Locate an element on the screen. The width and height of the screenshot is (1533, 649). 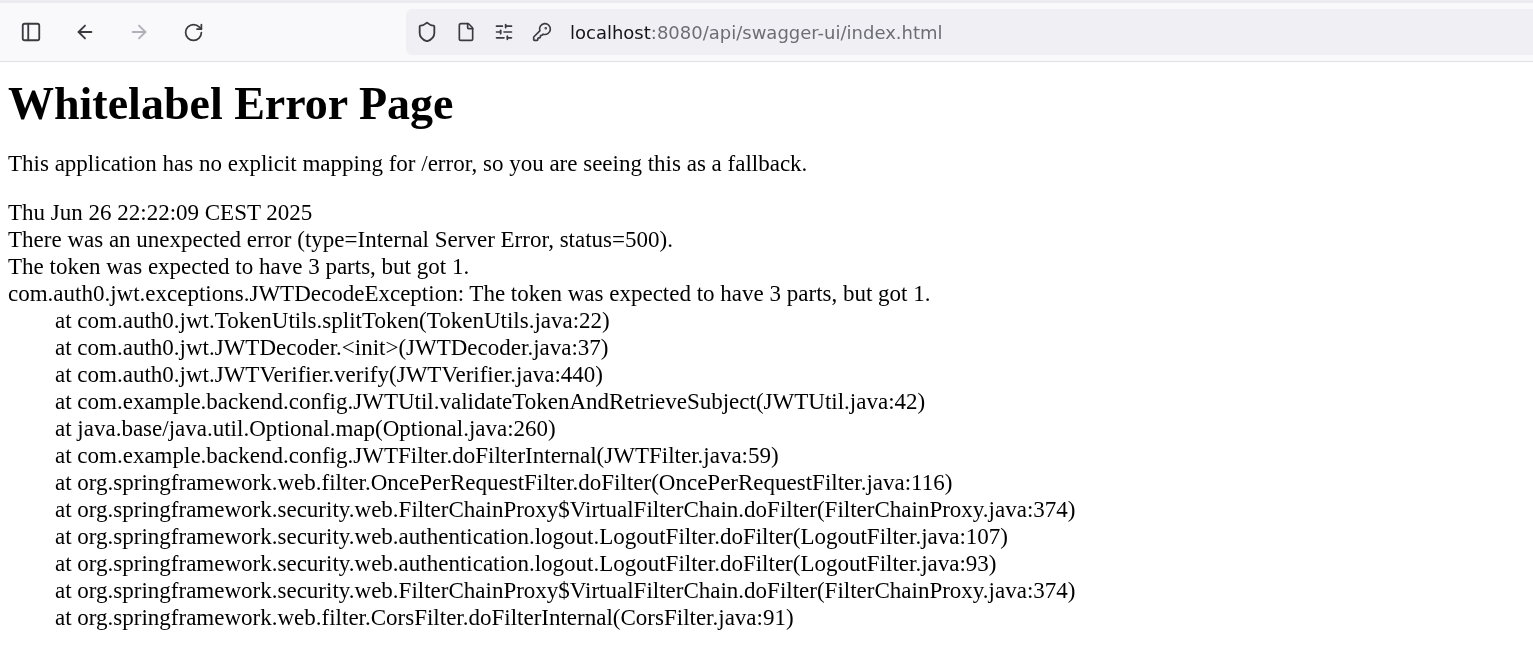
url-path: :8080/api/swagger-ui/index.html is located at coordinates (796, 32).